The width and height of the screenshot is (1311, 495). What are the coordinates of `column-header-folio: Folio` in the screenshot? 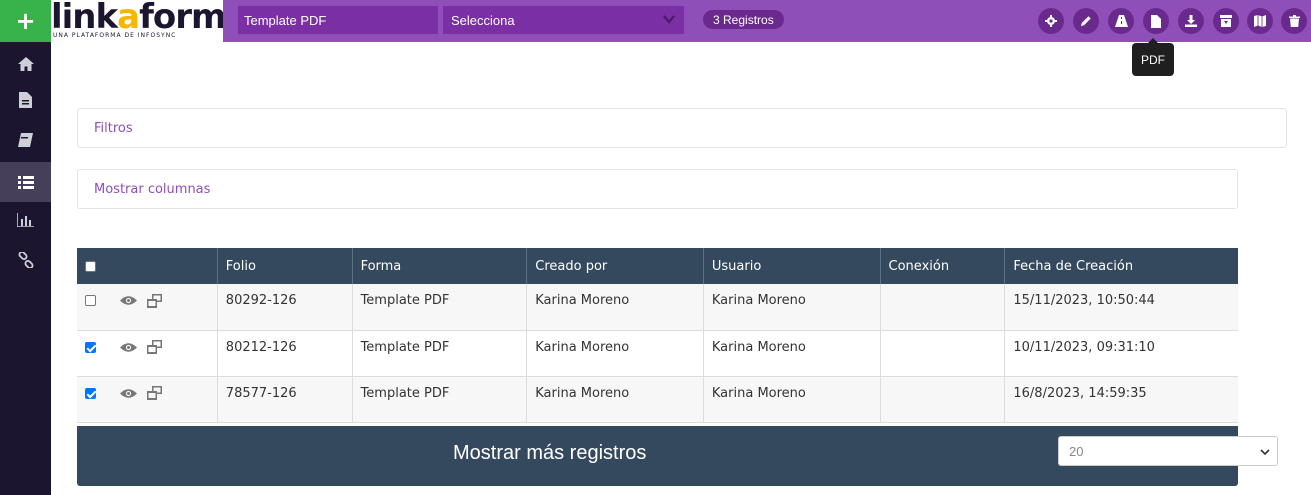 It's located at (285, 266).